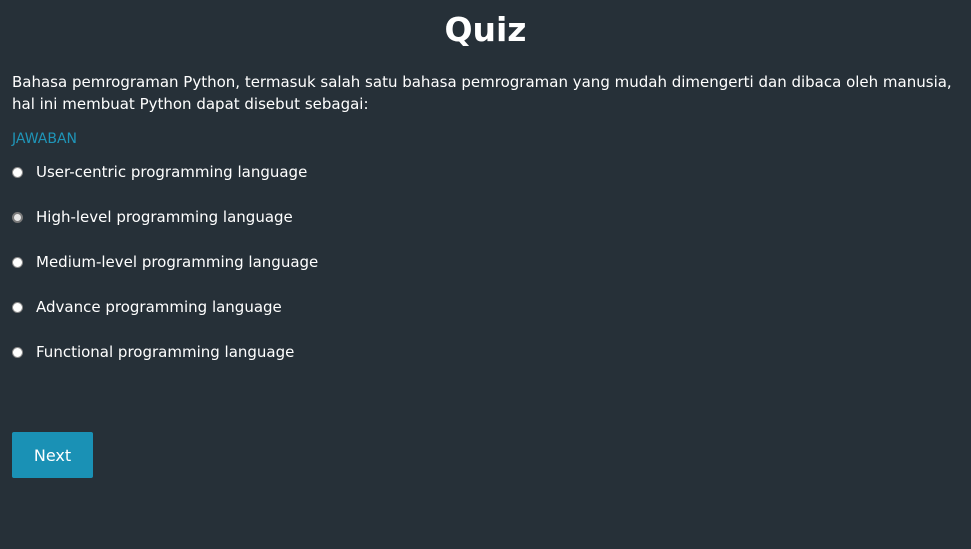  Describe the element at coordinates (45, 139) in the screenshot. I see `answer-section-label: JAWABAN` at that location.